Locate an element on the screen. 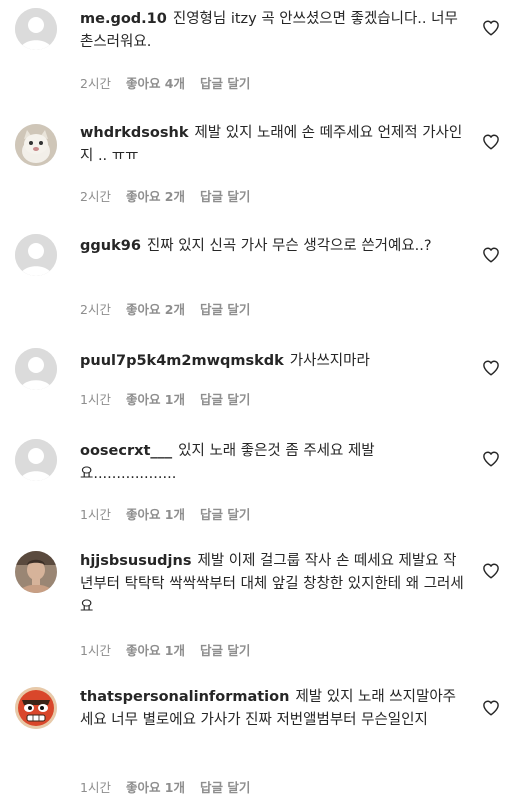 The image size is (522, 800). comment-username: me.god.10 is located at coordinates (123, 19).